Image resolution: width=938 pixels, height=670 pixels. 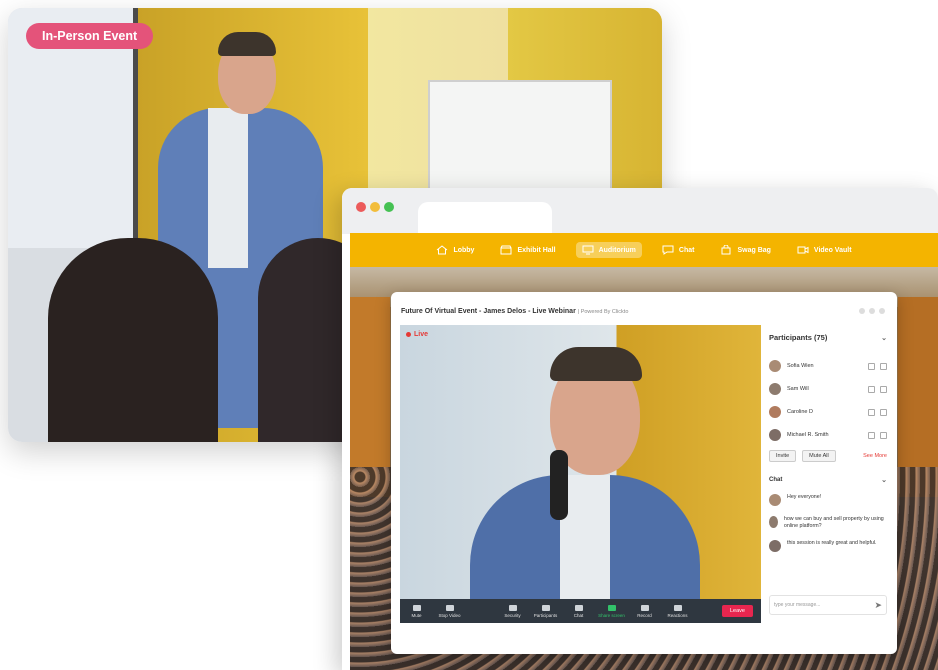 What do you see at coordinates (644, 607) in the screenshot?
I see `record-icon` at bounding box center [644, 607].